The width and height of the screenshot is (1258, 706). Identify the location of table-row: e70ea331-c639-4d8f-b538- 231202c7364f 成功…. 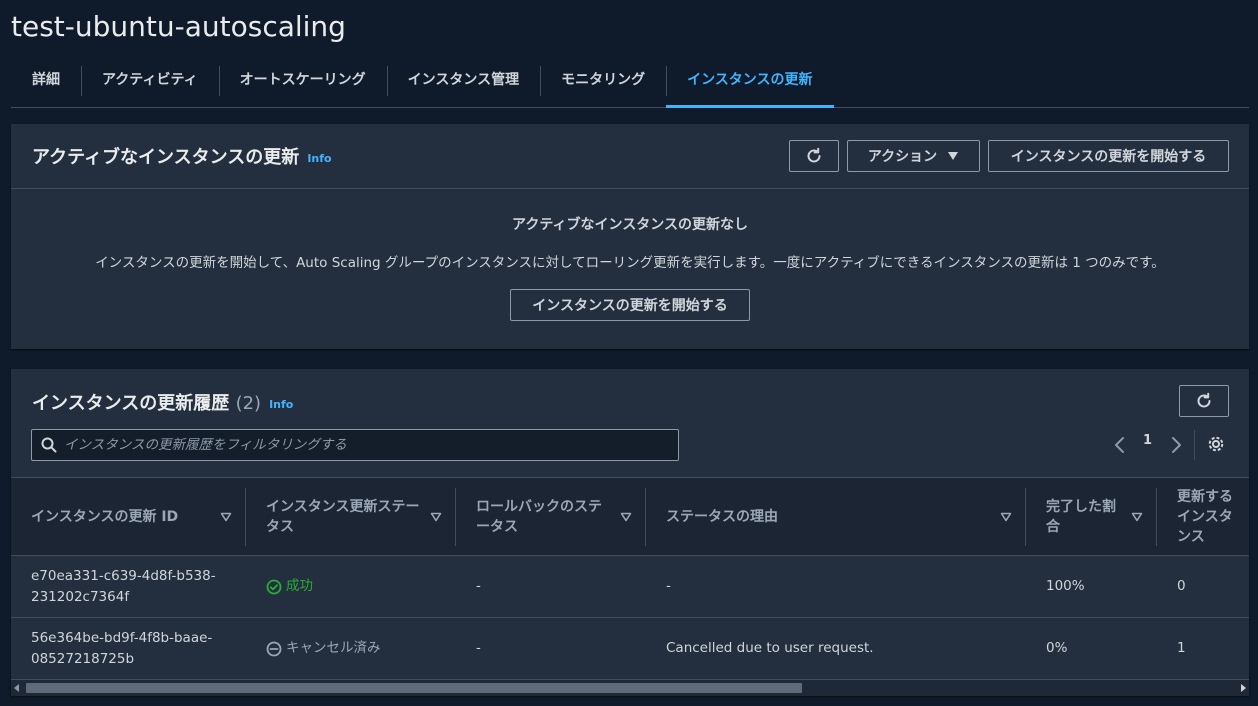
(630, 587).